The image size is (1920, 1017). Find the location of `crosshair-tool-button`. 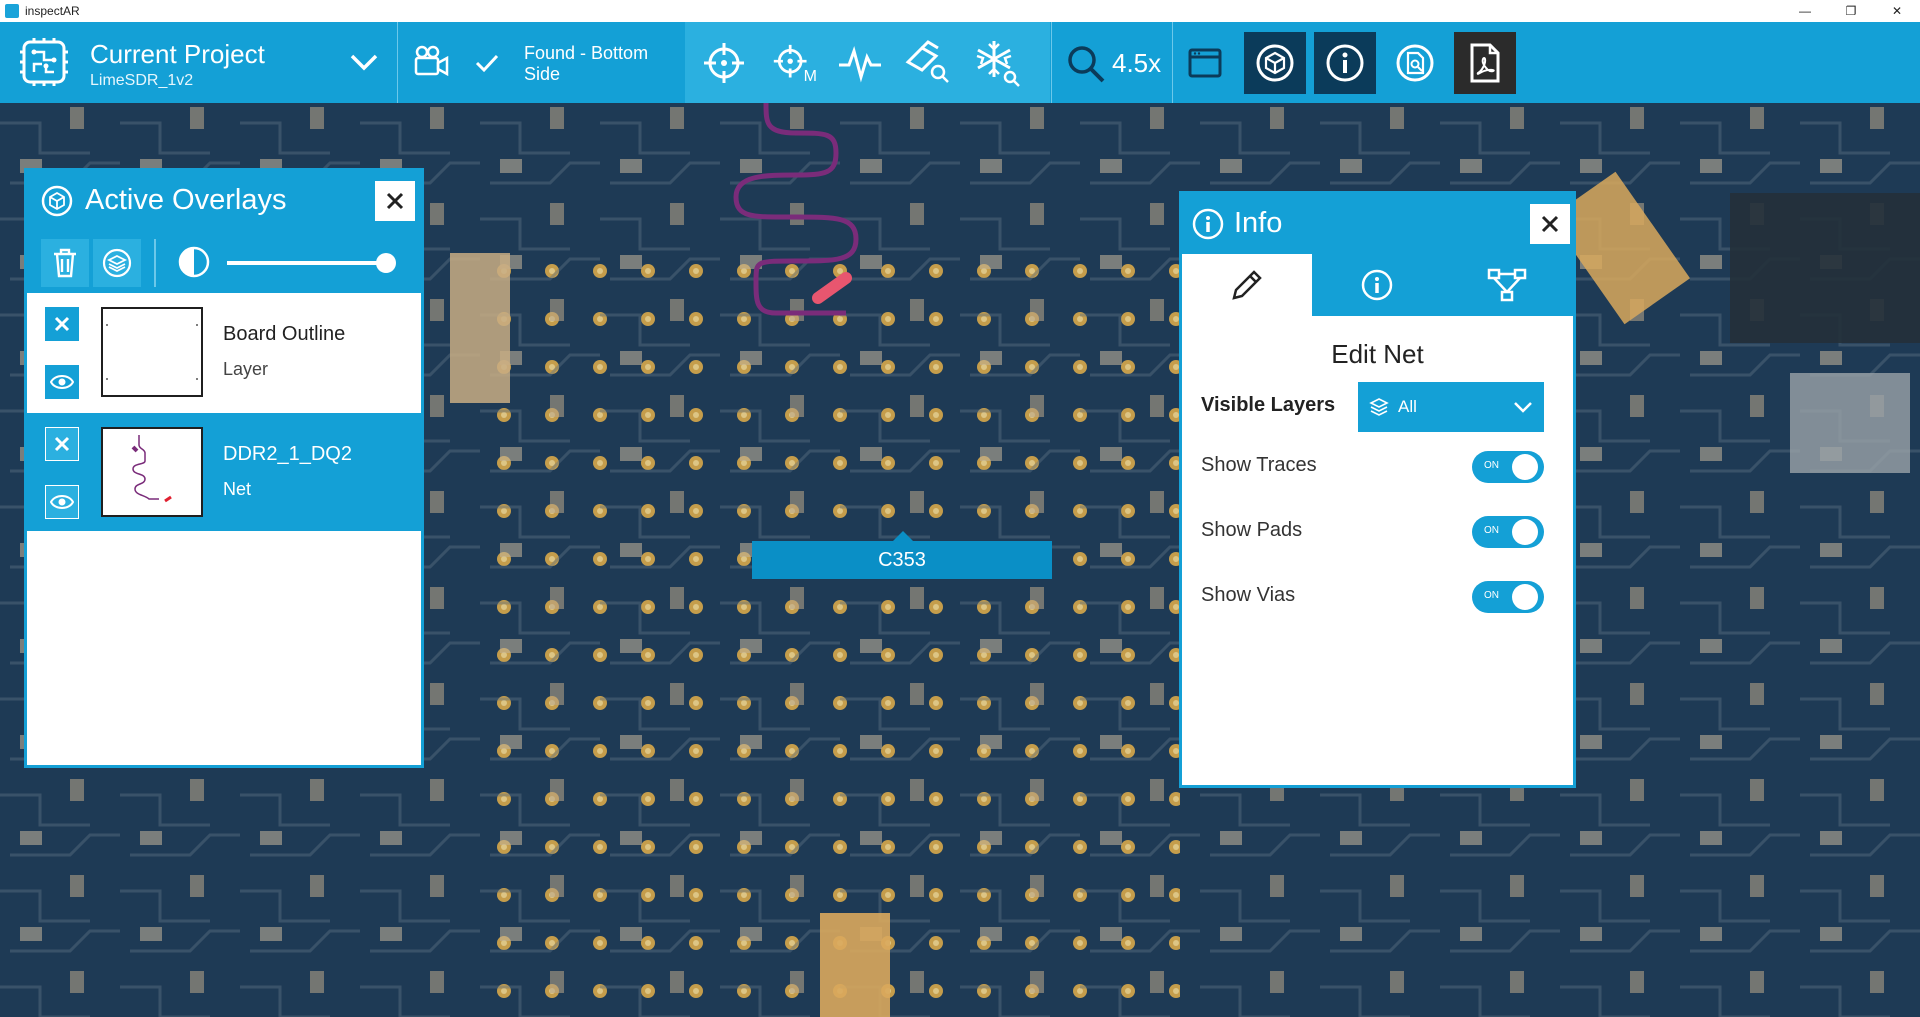

crosshair-tool-button is located at coordinates (724, 63).